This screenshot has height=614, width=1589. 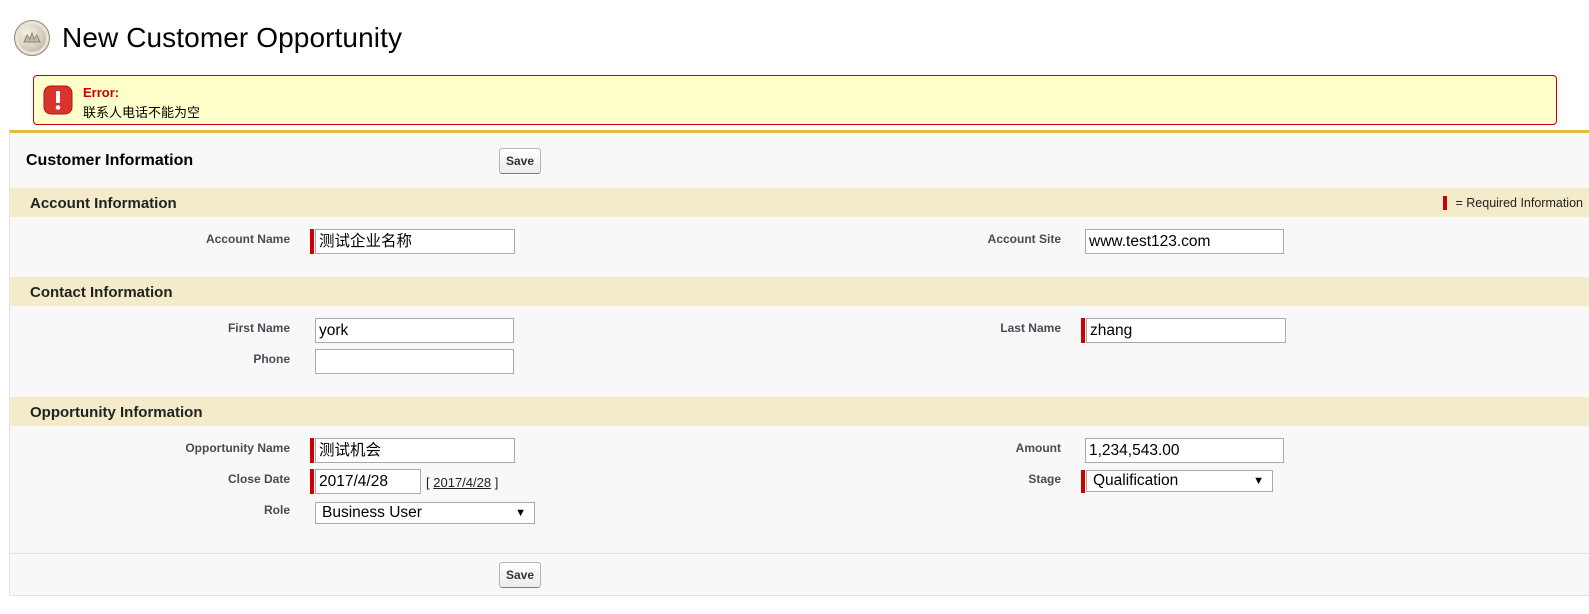 What do you see at coordinates (116, 412) in the screenshot?
I see `section-title-opportunity: Opportunity Information` at bounding box center [116, 412].